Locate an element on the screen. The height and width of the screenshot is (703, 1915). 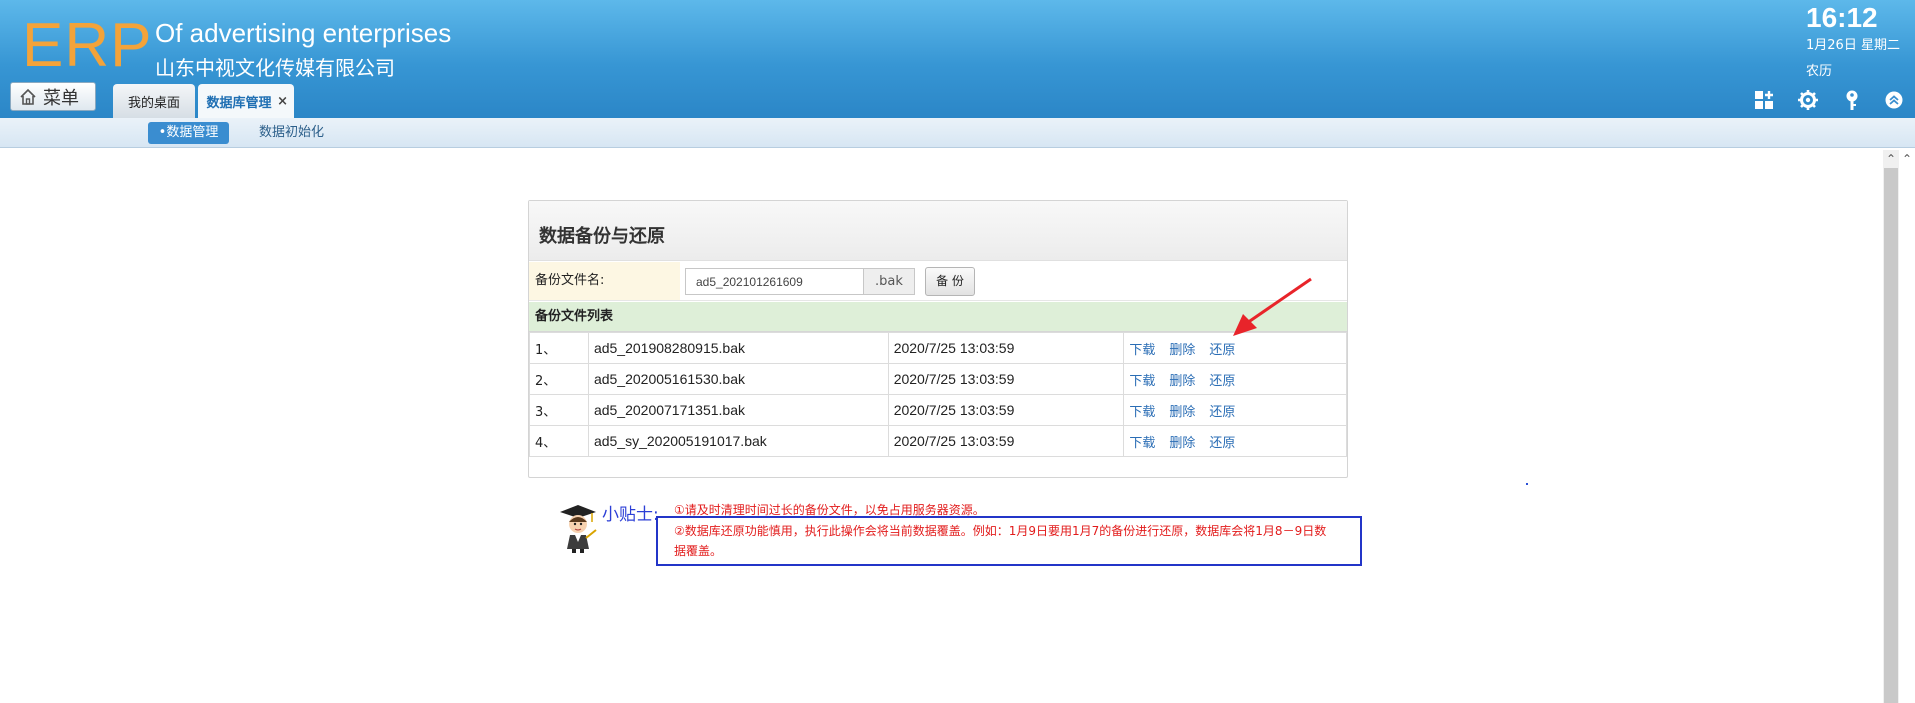
grid-add-icon is located at coordinates (1764, 100).